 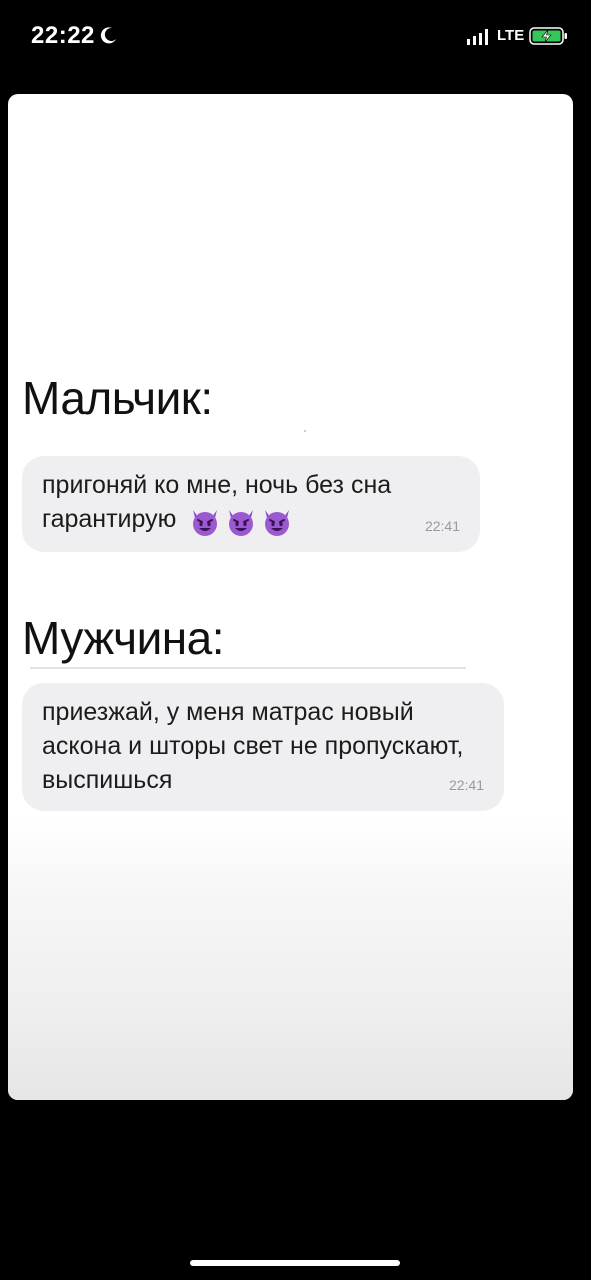 I want to click on emoji-row, so click(x=243, y=520).